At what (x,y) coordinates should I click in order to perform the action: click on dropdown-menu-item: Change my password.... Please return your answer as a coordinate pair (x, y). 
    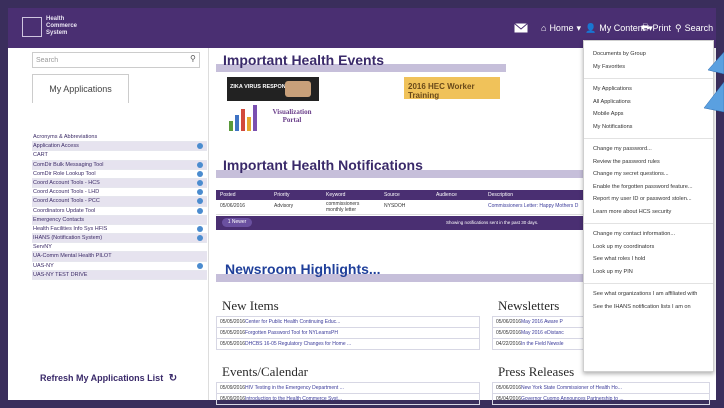
    Looking at the image, I should click on (622, 149).